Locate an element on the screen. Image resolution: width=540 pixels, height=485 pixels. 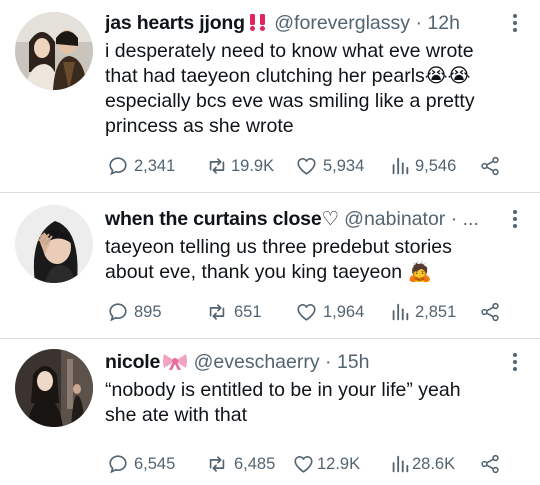
views-count: 9,546 is located at coordinates (436, 165).